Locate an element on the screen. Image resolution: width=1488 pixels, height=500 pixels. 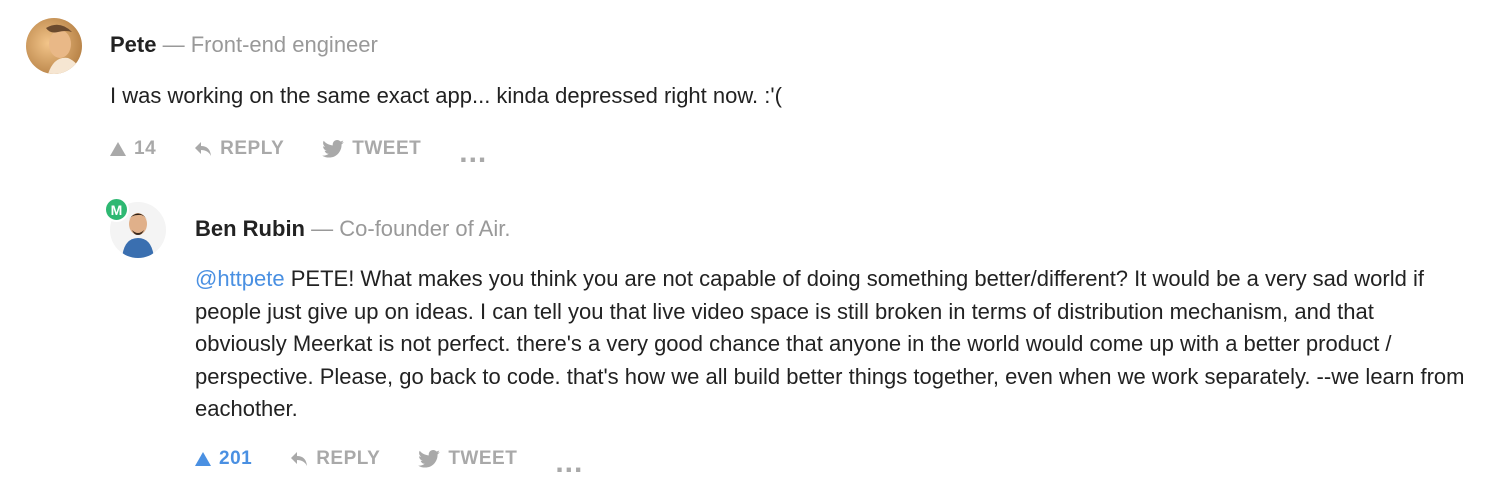
upvote-button: 14 is located at coordinates (133, 149).